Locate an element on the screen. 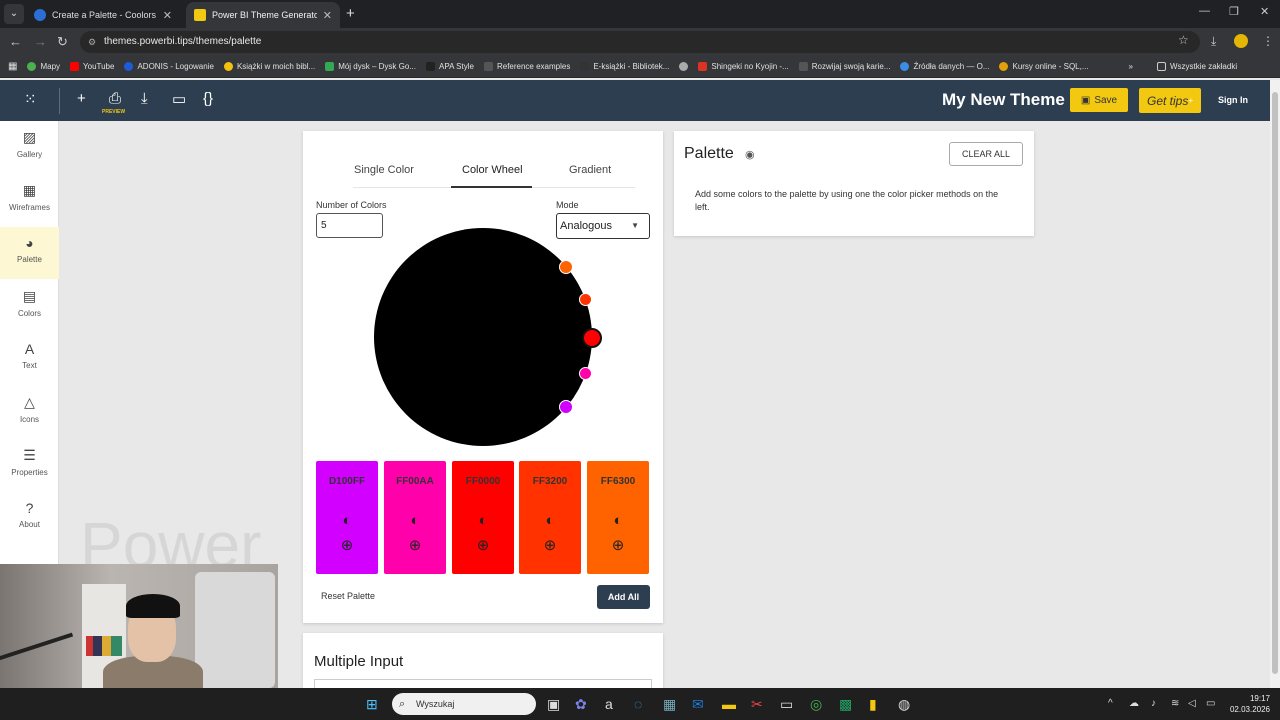 The image size is (1280, 720). app-icon: ▭ is located at coordinates (786, 704).